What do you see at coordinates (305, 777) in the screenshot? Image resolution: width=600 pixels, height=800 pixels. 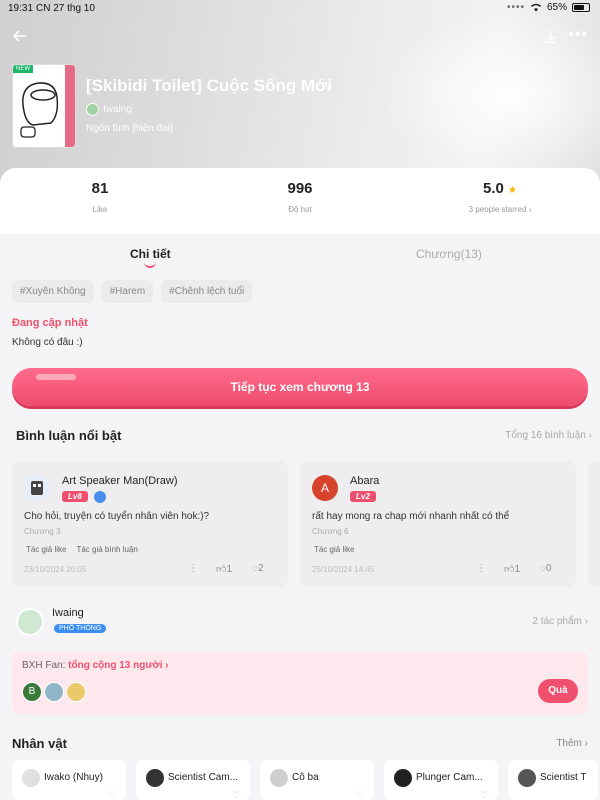 I see `character-name: Cô ba` at bounding box center [305, 777].